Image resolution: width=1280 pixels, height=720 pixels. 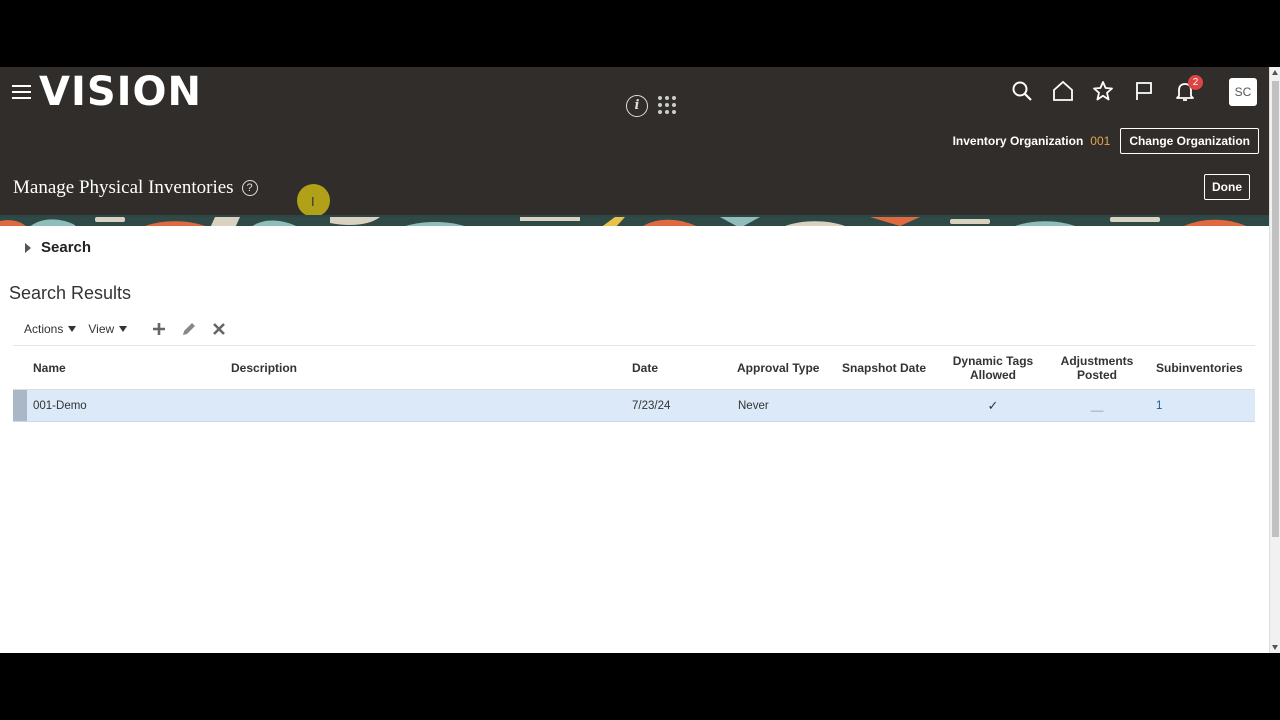 I want to click on cell-approval-type: Never, so click(x=753, y=405).